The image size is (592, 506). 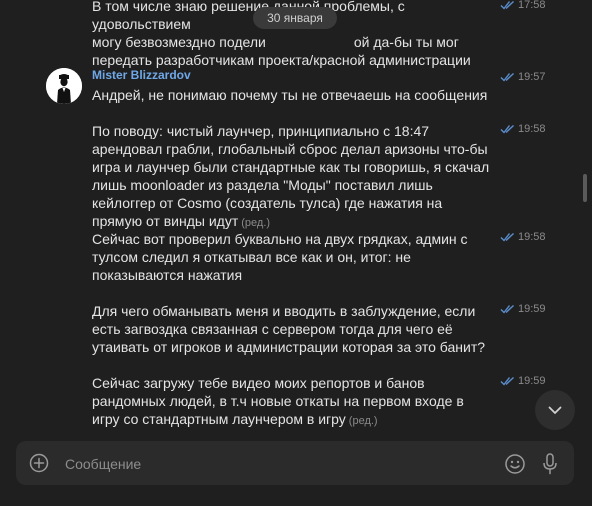 I want to click on message-input, so click(x=275, y=464).